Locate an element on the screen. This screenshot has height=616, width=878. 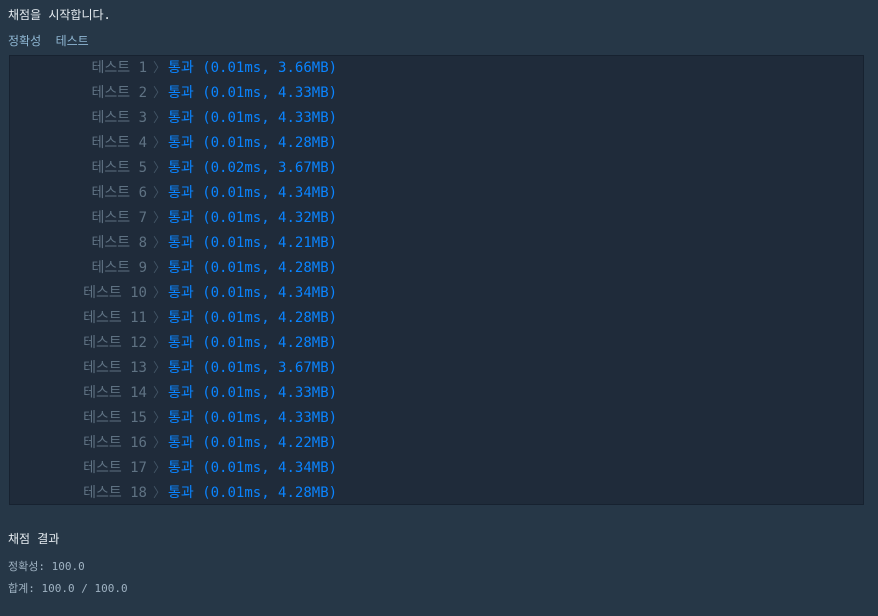
test-name: 테스트 2 is located at coordinates (119, 93).